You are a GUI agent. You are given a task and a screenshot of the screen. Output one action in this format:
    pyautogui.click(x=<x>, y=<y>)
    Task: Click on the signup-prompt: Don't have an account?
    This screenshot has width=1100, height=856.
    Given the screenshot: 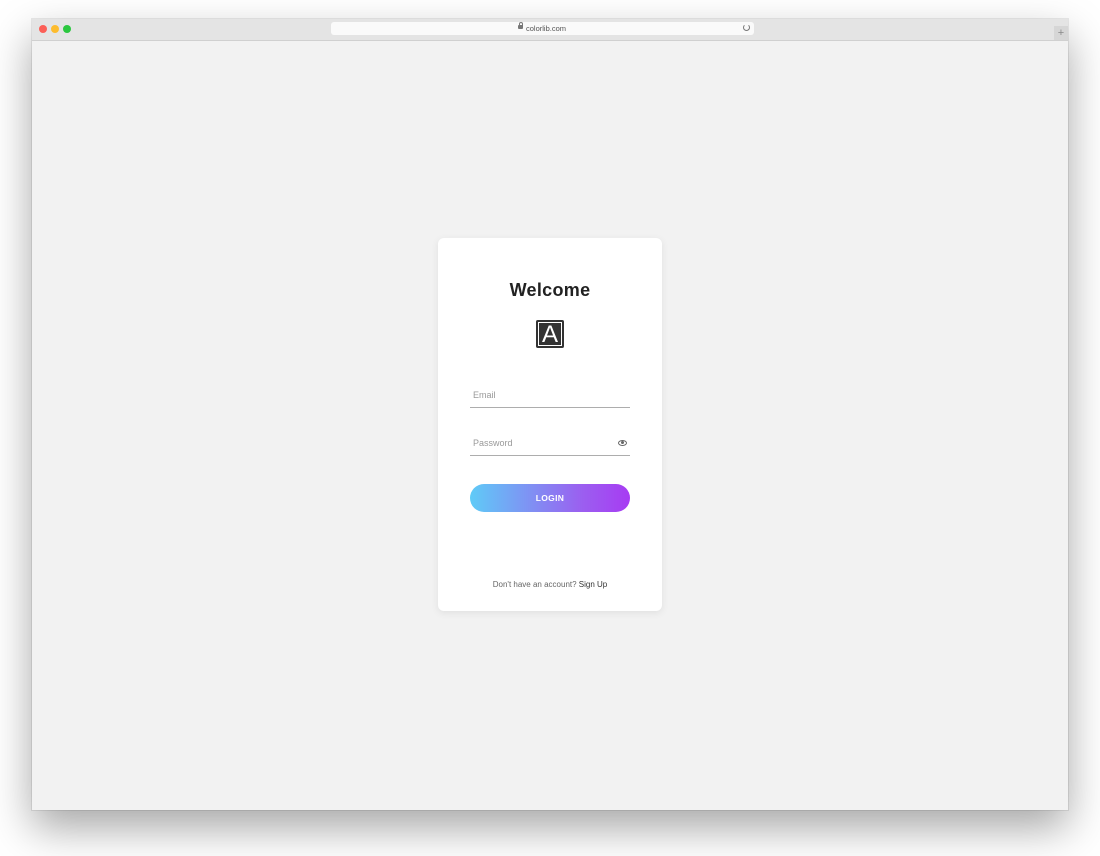 What is the action you would take?
    pyautogui.click(x=535, y=584)
    